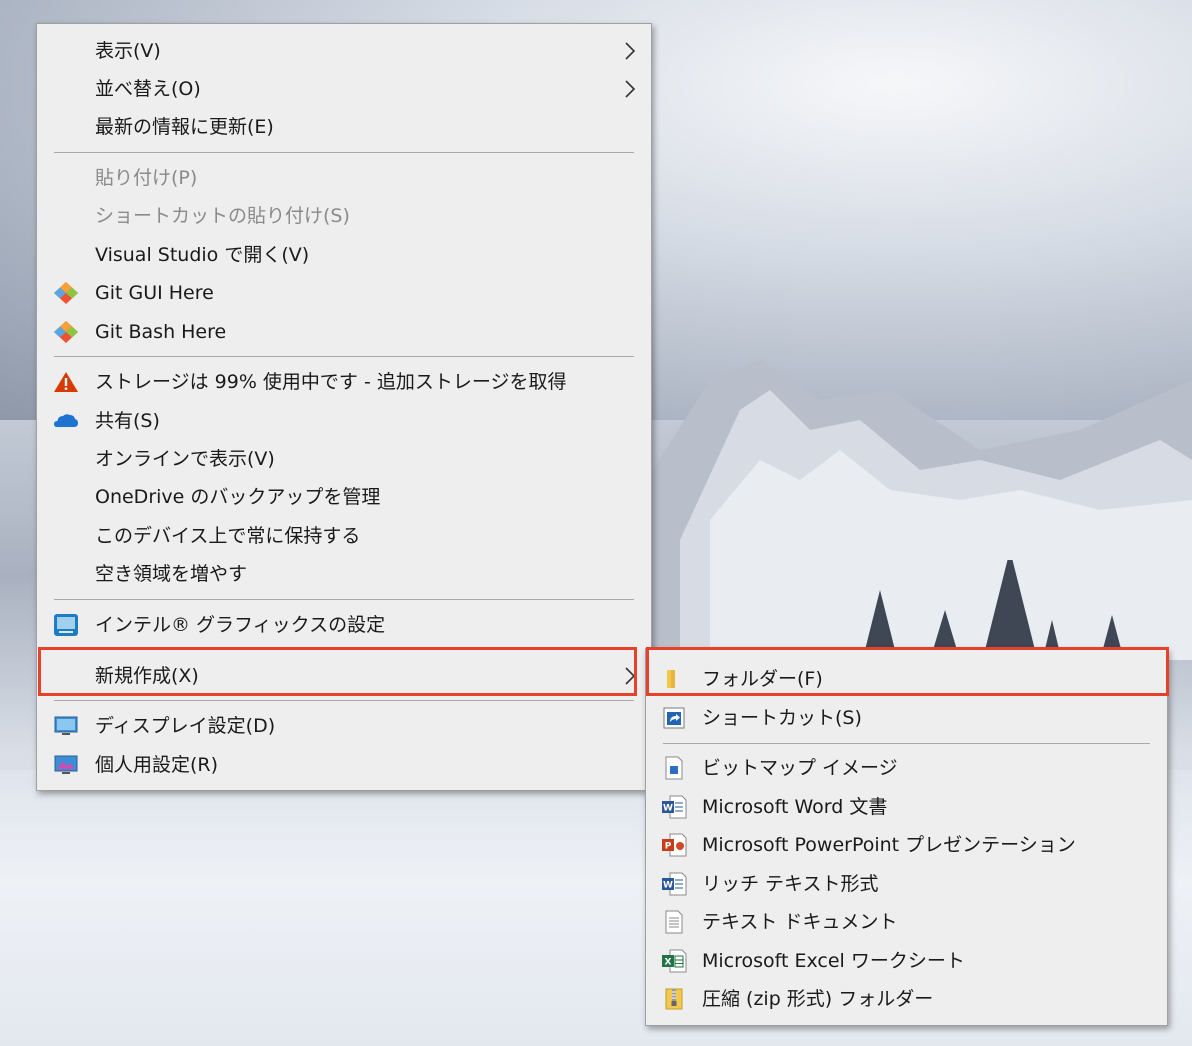 The image size is (1192, 1046). Describe the element at coordinates (344, 178) in the screenshot. I see `menu-item-paste: 貼り付け(P)` at that location.